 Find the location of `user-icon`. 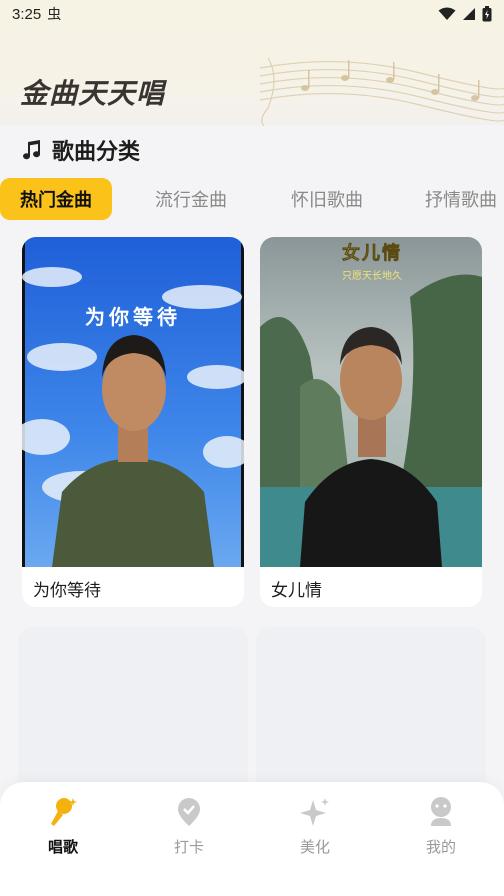

user-icon is located at coordinates (441, 811).